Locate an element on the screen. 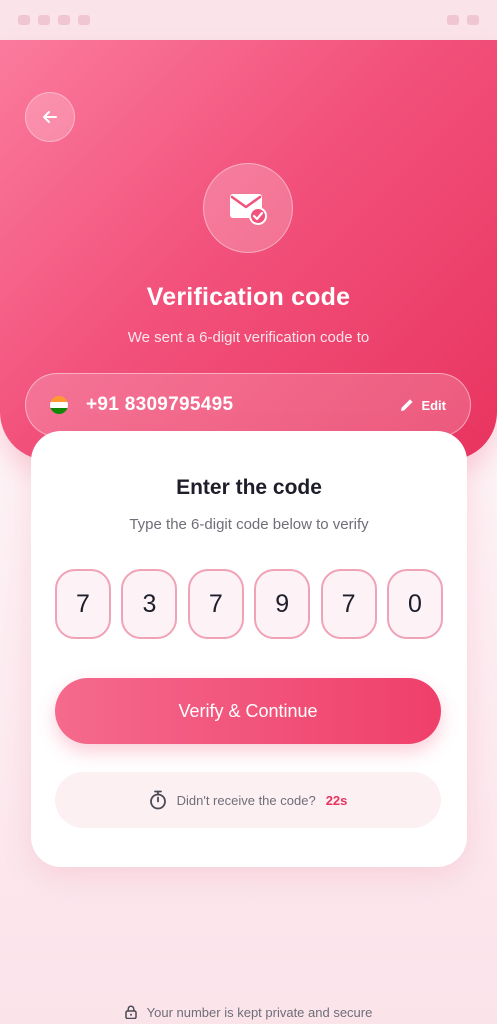  mail-badge is located at coordinates (248, 208).